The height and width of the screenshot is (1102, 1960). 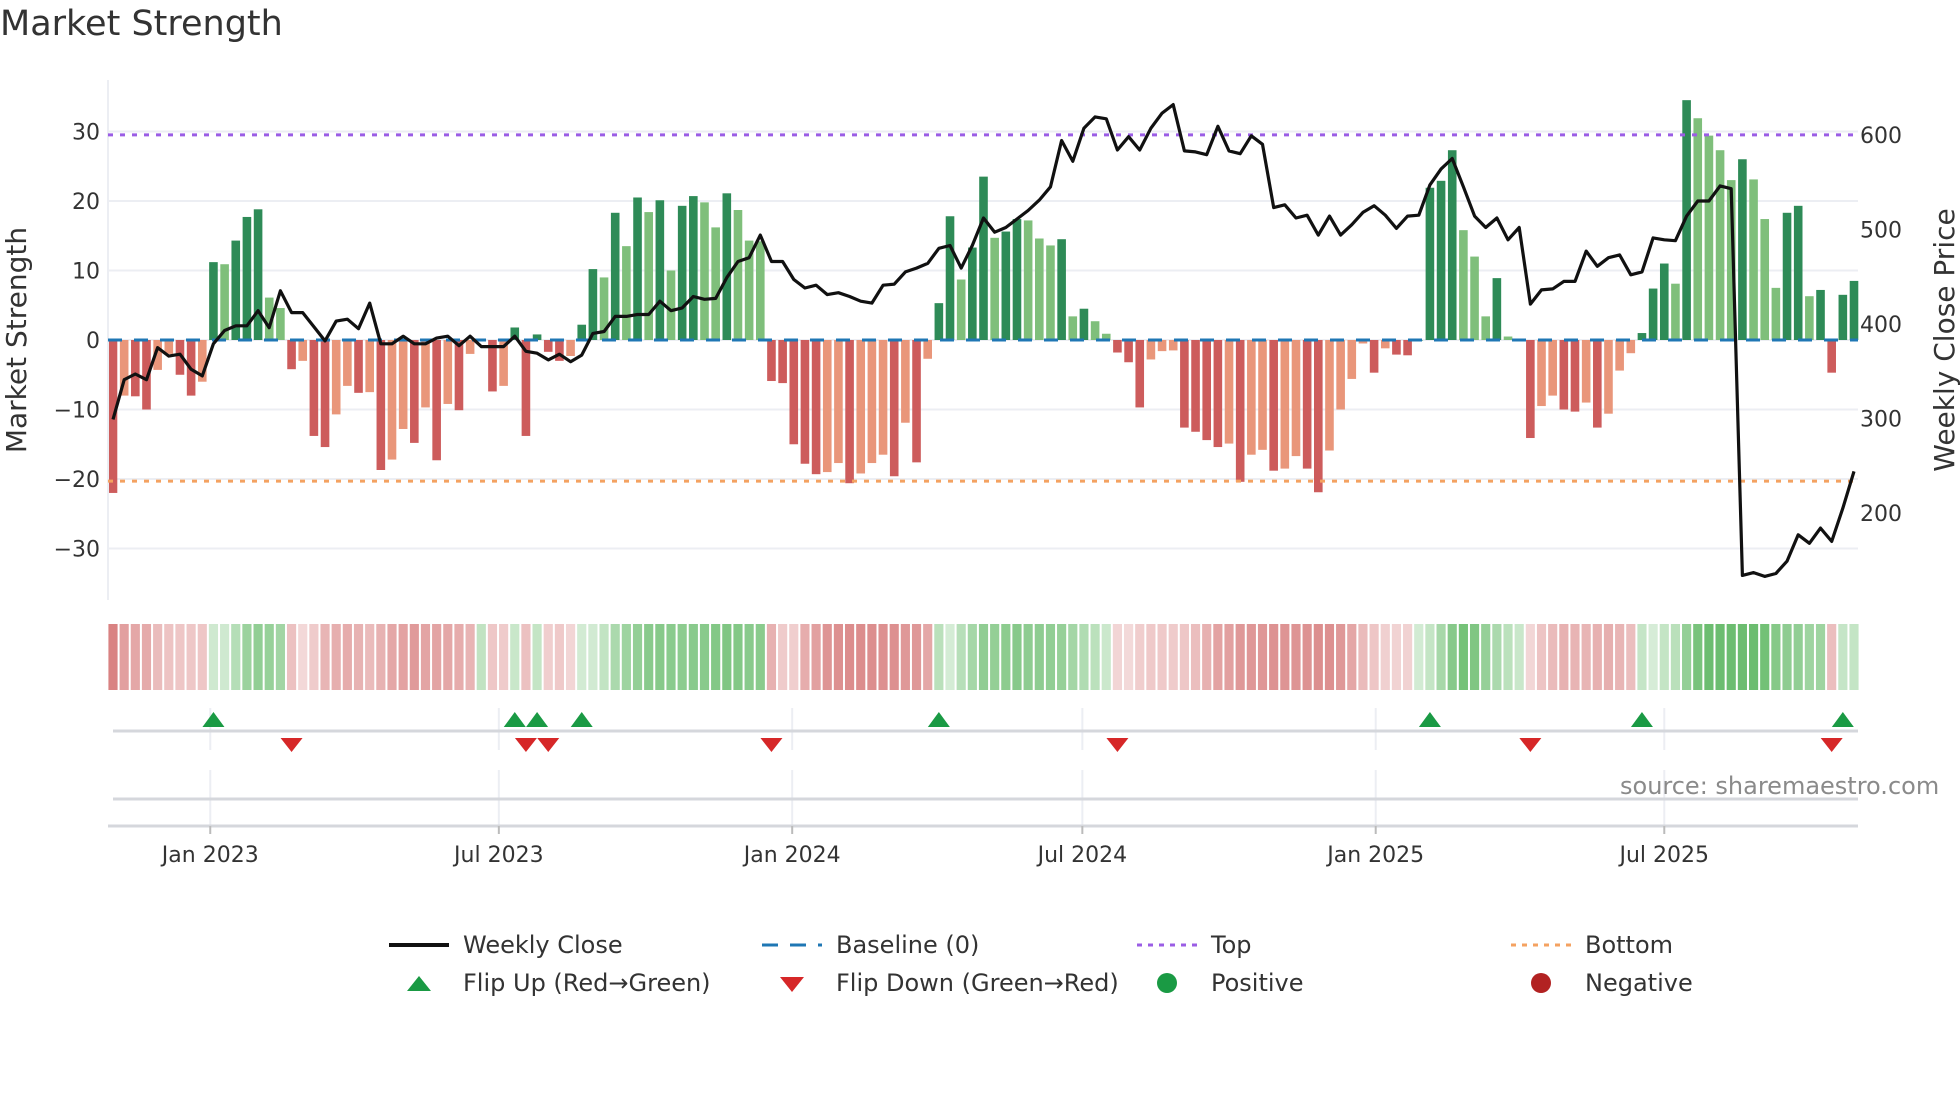 I want to click on legend-bottom: Bottom, so click(x=1592, y=945).